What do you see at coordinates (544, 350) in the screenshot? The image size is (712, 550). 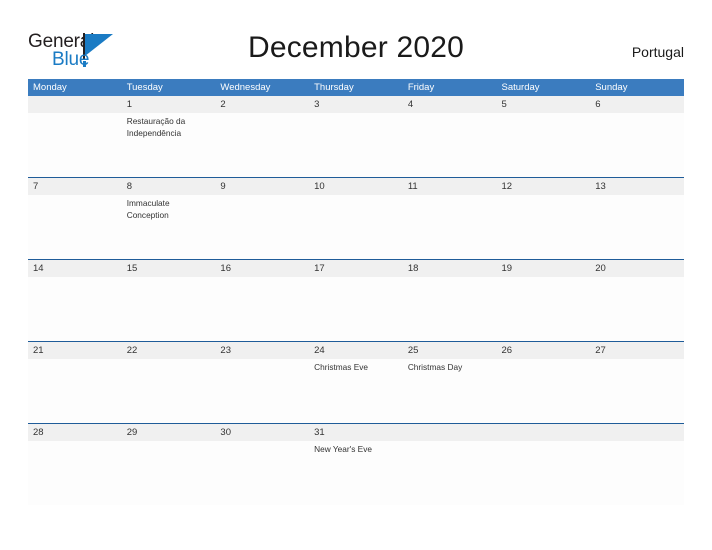 I see `day-number: 26` at bounding box center [544, 350].